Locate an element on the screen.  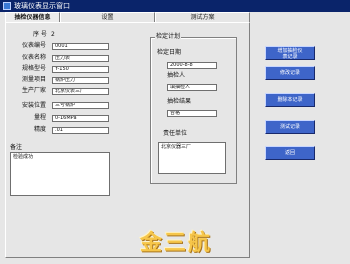
install-location-field: 三号锅炉 is located at coordinates (80, 105).